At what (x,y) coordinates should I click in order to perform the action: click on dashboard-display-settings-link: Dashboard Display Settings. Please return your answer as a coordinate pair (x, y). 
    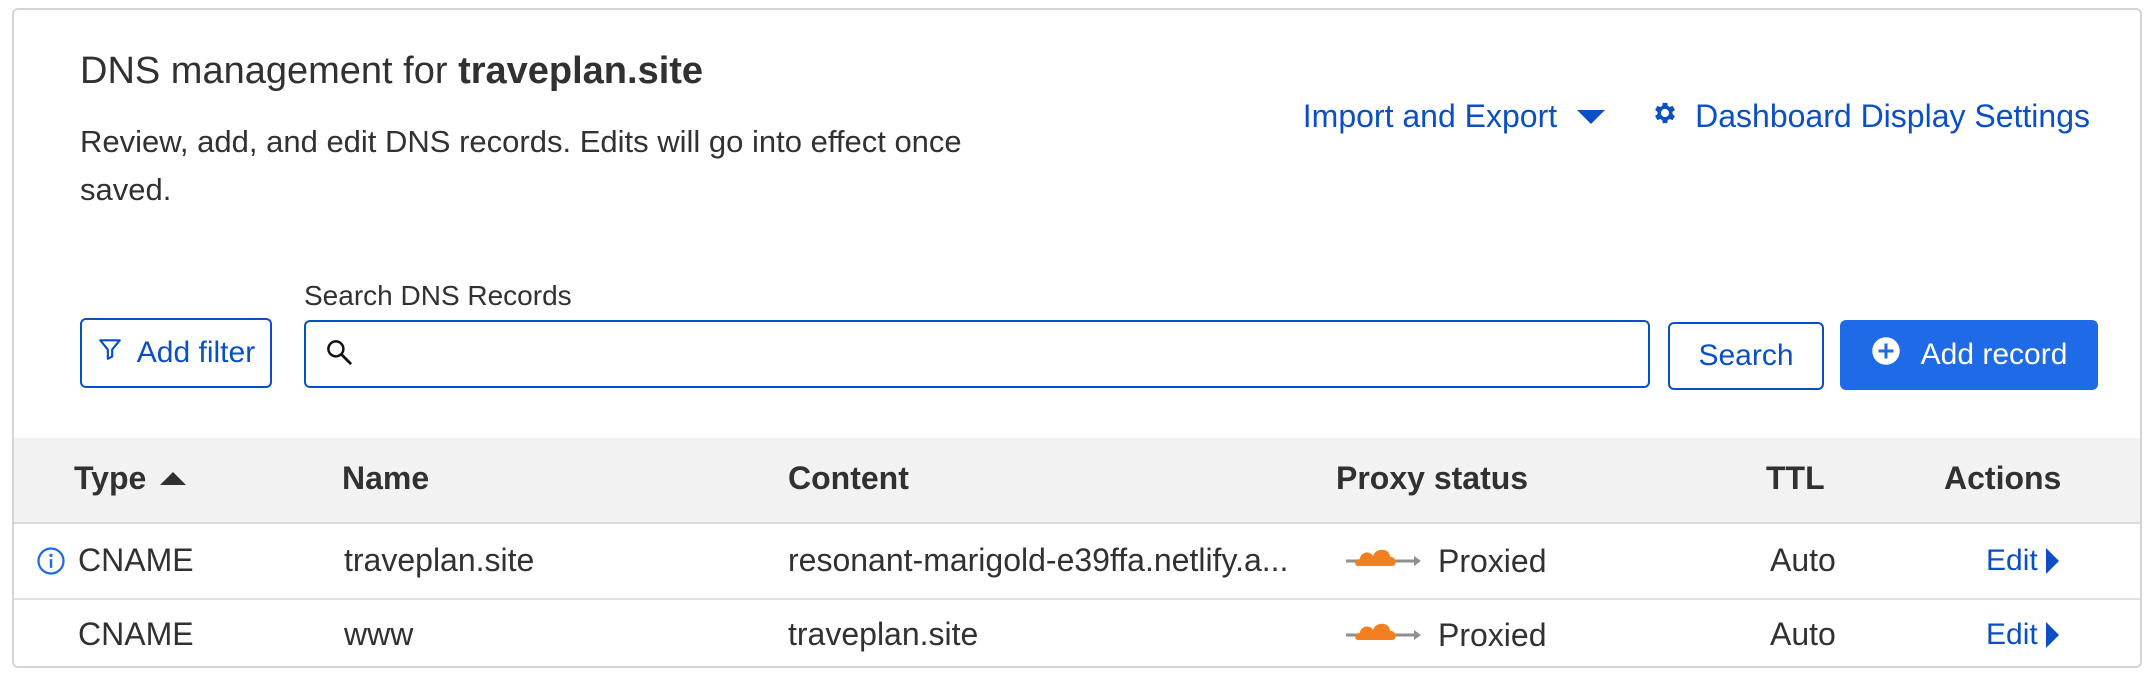
    Looking at the image, I should click on (1870, 116).